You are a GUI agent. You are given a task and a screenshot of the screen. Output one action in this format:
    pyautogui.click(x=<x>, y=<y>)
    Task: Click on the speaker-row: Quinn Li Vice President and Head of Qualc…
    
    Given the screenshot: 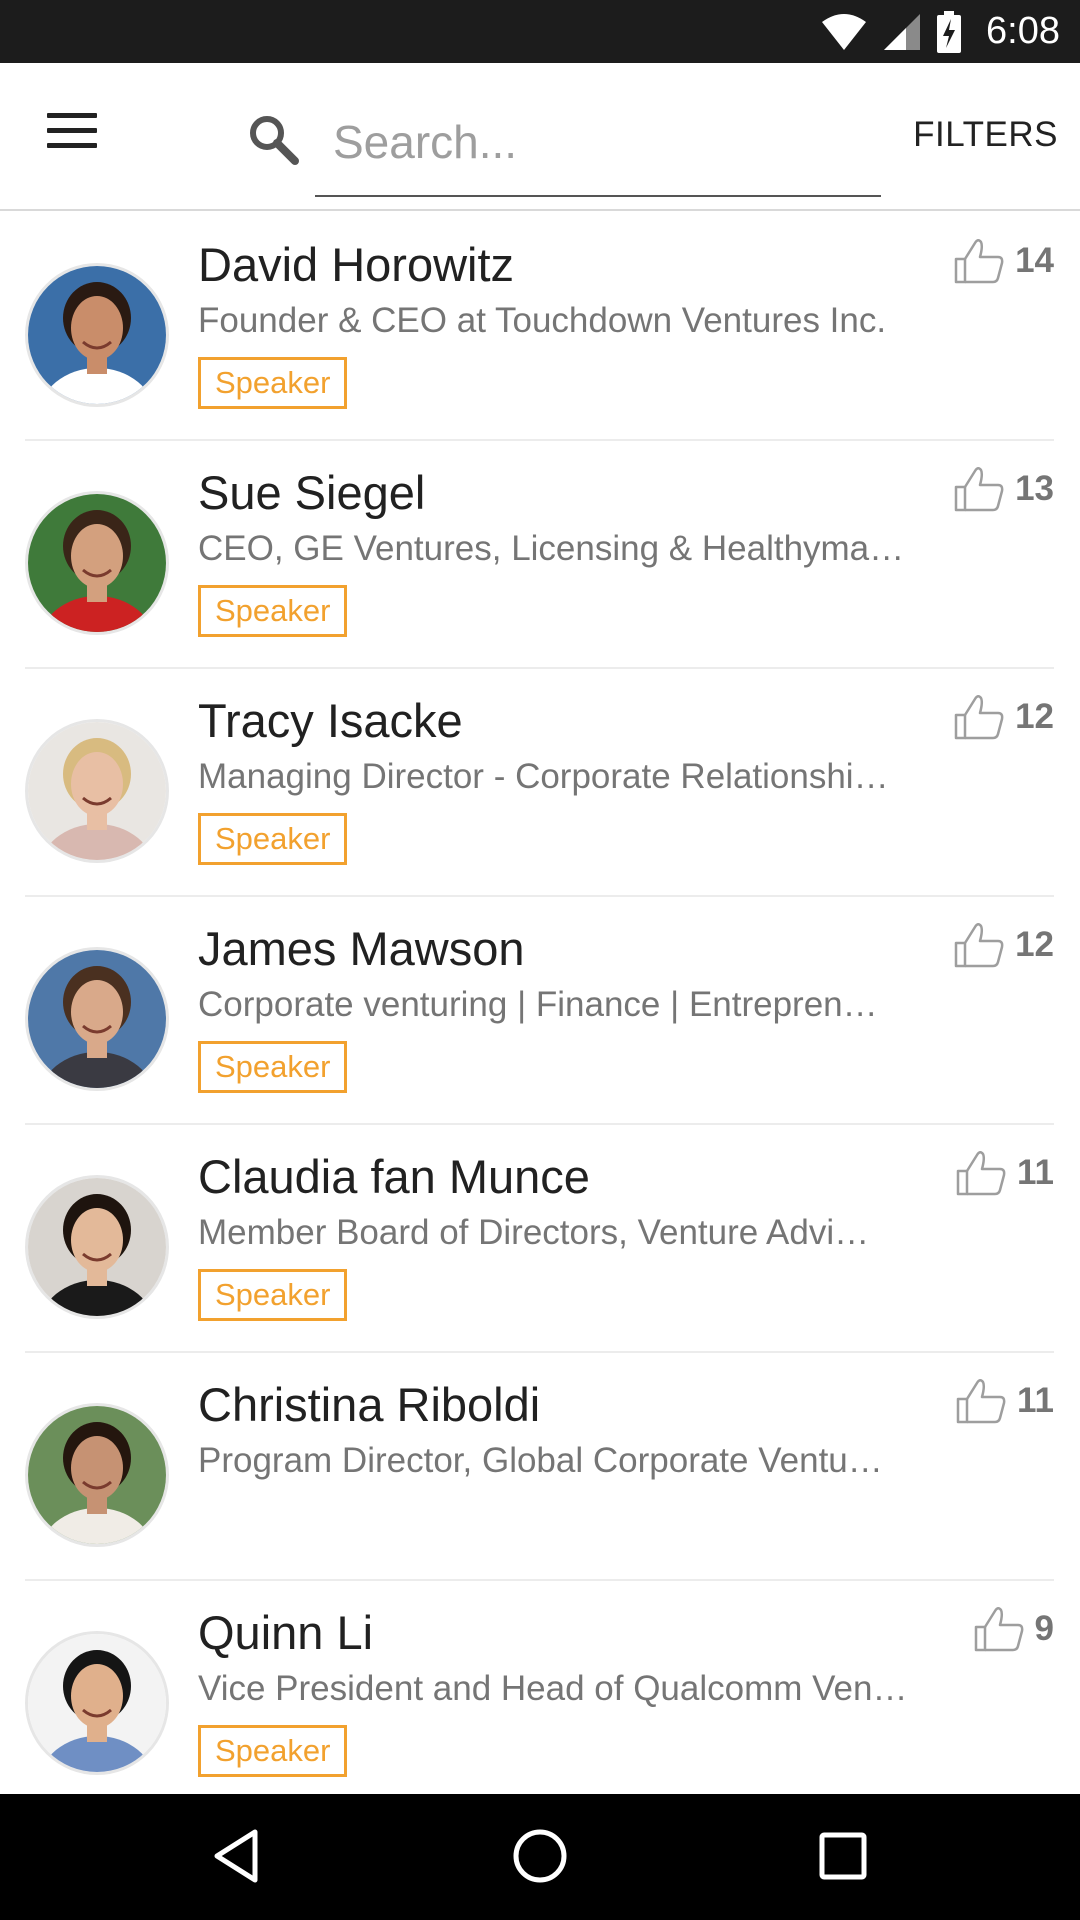 What is the action you would take?
    pyautogui.click(x=539, y=1695)
    